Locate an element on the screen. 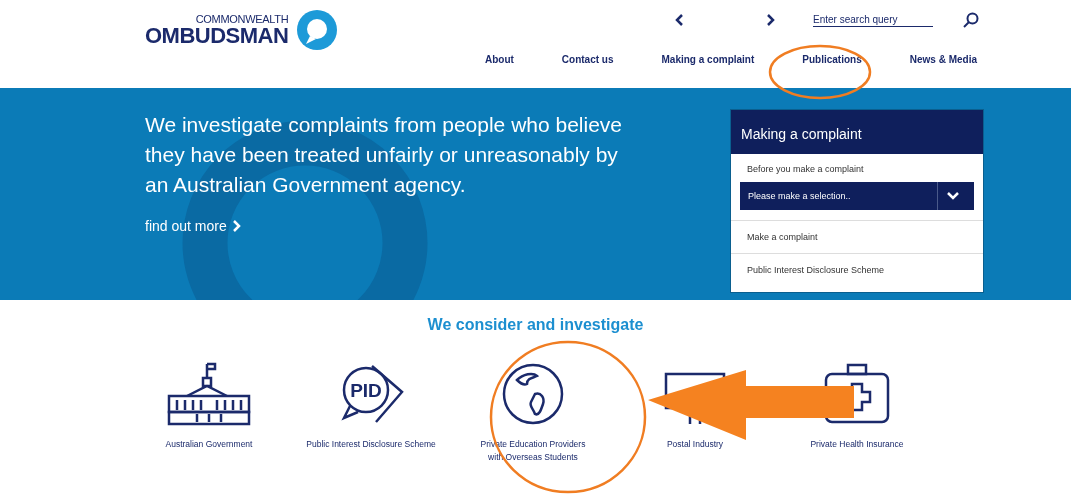 The height and width of the screenshot is (495, 1071). speech-bubble-logo-icon is located at coordinates (317, 30).